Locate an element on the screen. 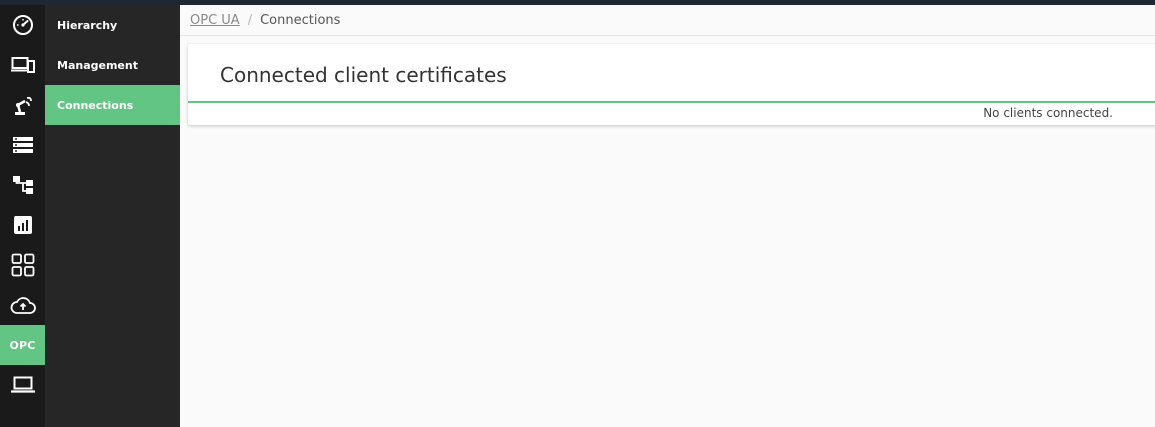  cloud-upload-icon is located at coordinates (23, 305).